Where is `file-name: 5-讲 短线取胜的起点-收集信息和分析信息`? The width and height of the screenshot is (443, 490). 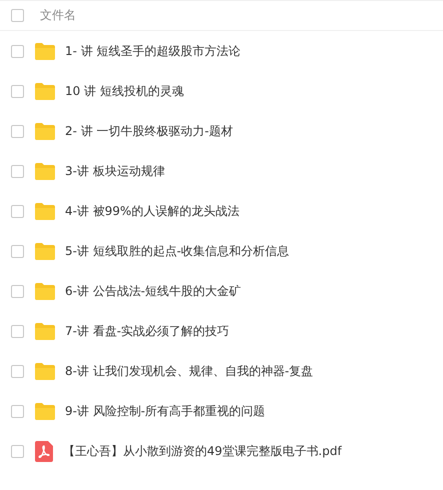 file-name: 5-讲 短线取胜的起点-收集信息和分析信息 is located at coordinates (177, 251).